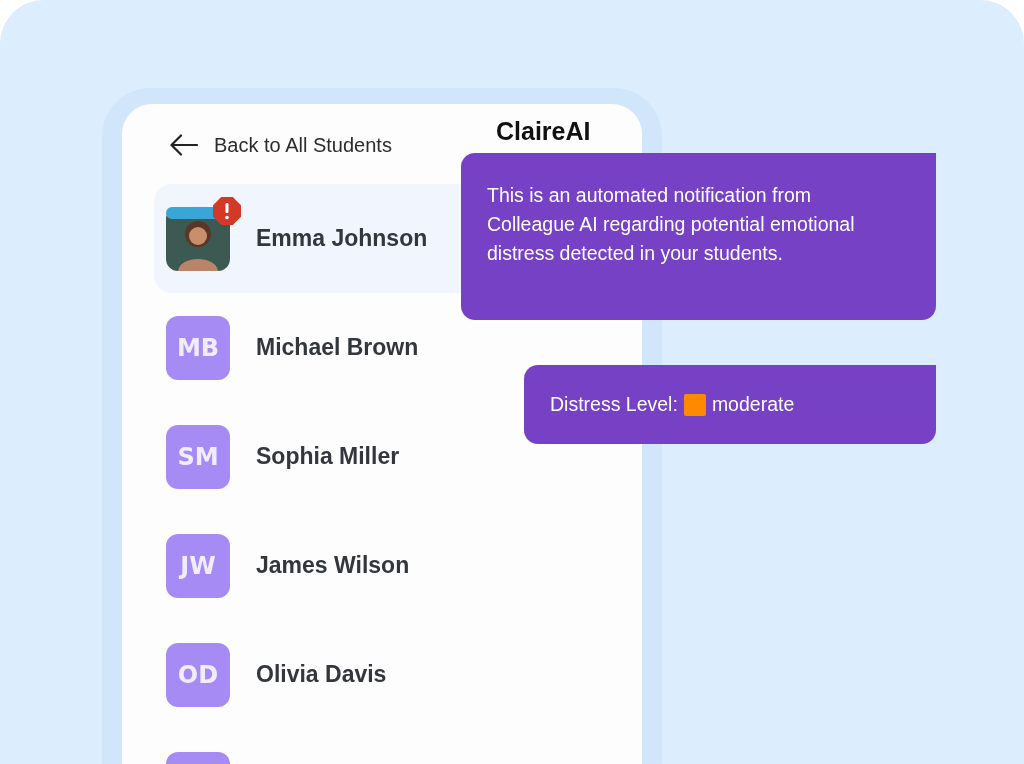  Describe the element at coordinates (342, 238) in the screenshot. I see `student-name: Emma Johnson` at that location.